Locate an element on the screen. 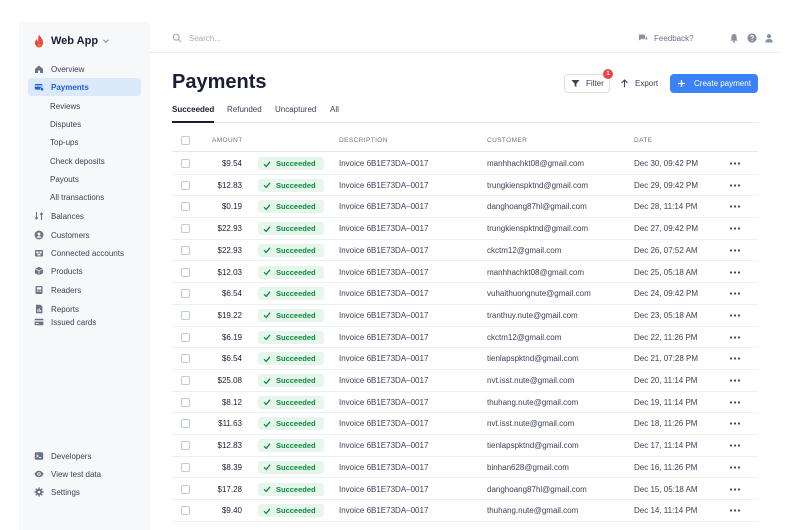 Image resolution: width=800 pixels, height=530 pixels. column-date: DATE is located at coordinates (643, 140).